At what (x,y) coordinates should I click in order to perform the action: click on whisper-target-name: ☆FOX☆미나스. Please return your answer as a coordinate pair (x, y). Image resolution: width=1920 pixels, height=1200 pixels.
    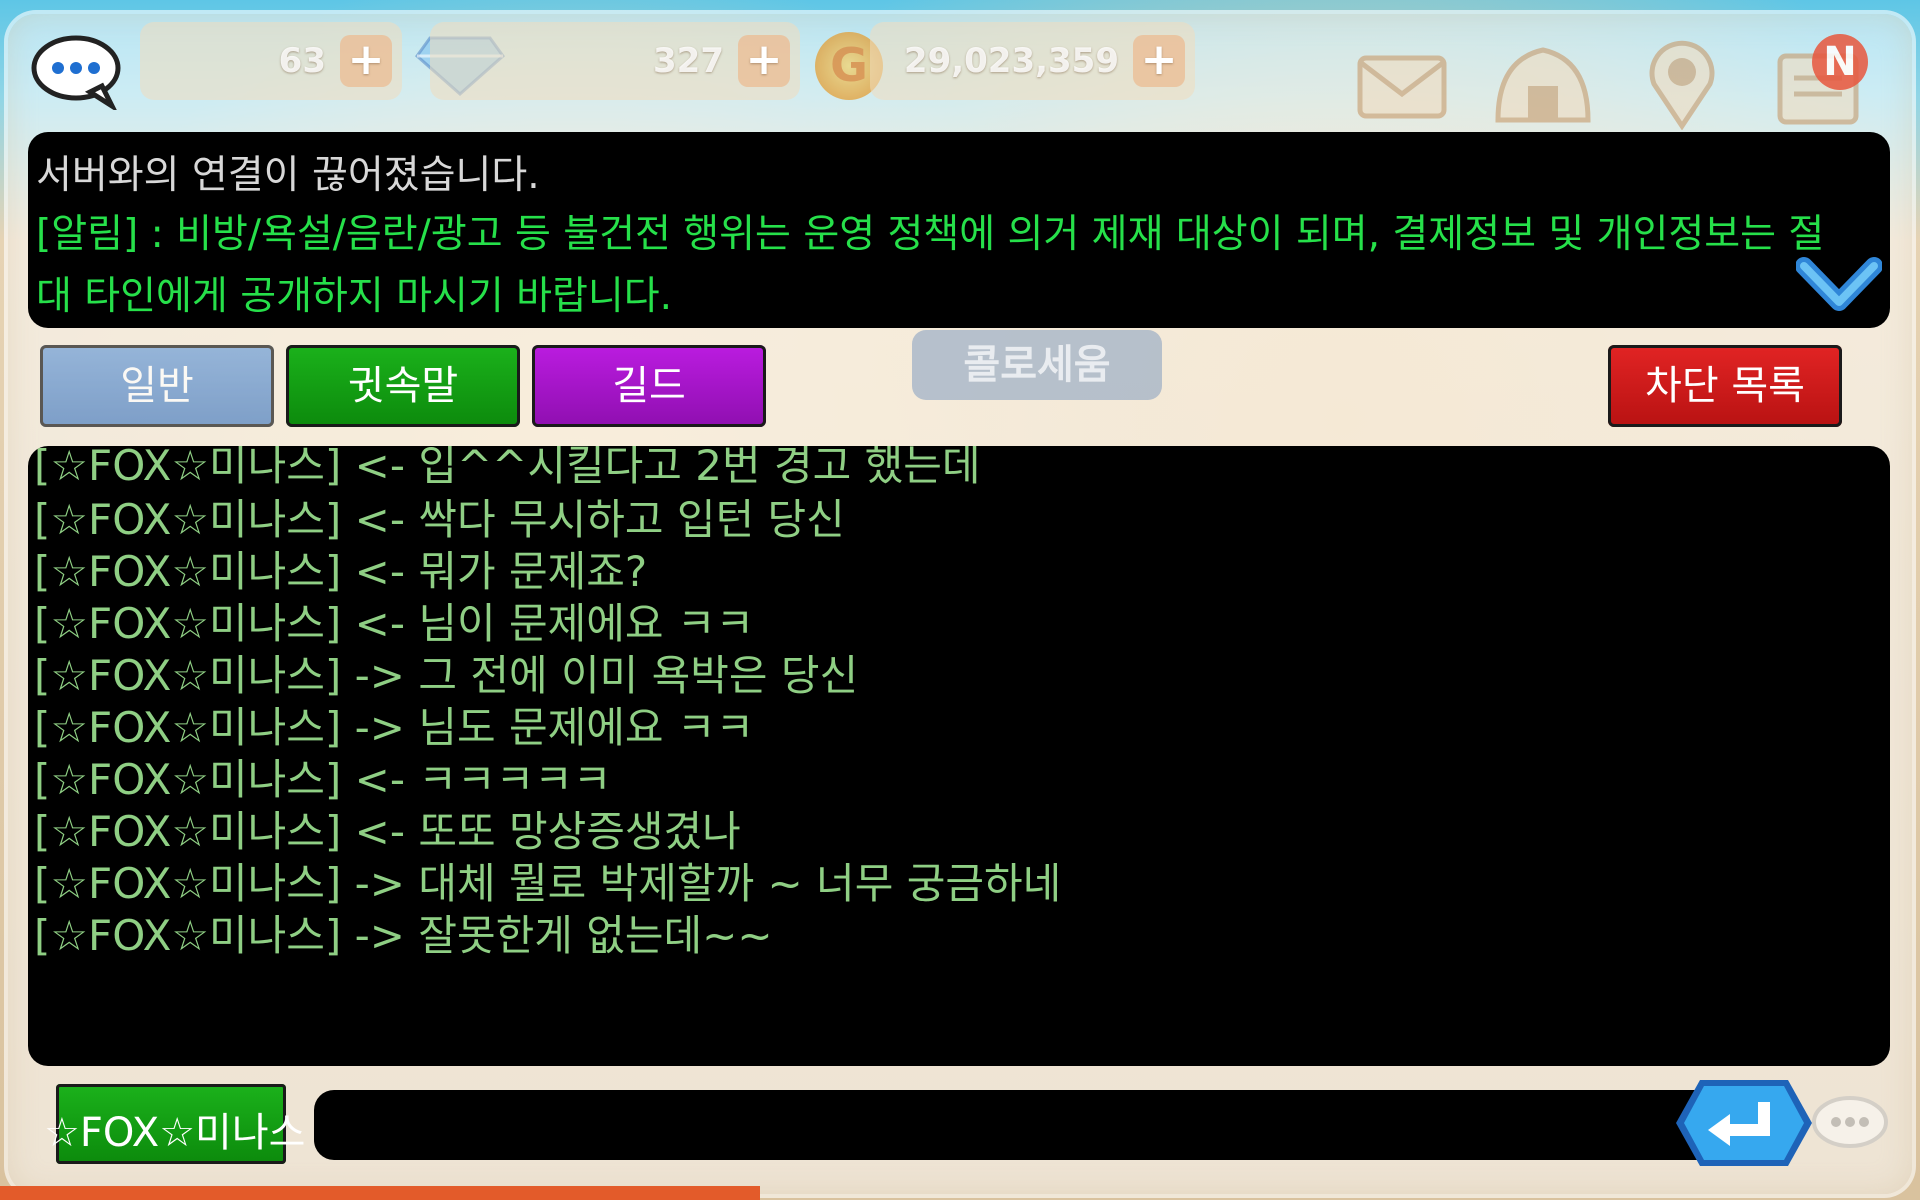
    Looking at the image, I should click on (175, 1133).